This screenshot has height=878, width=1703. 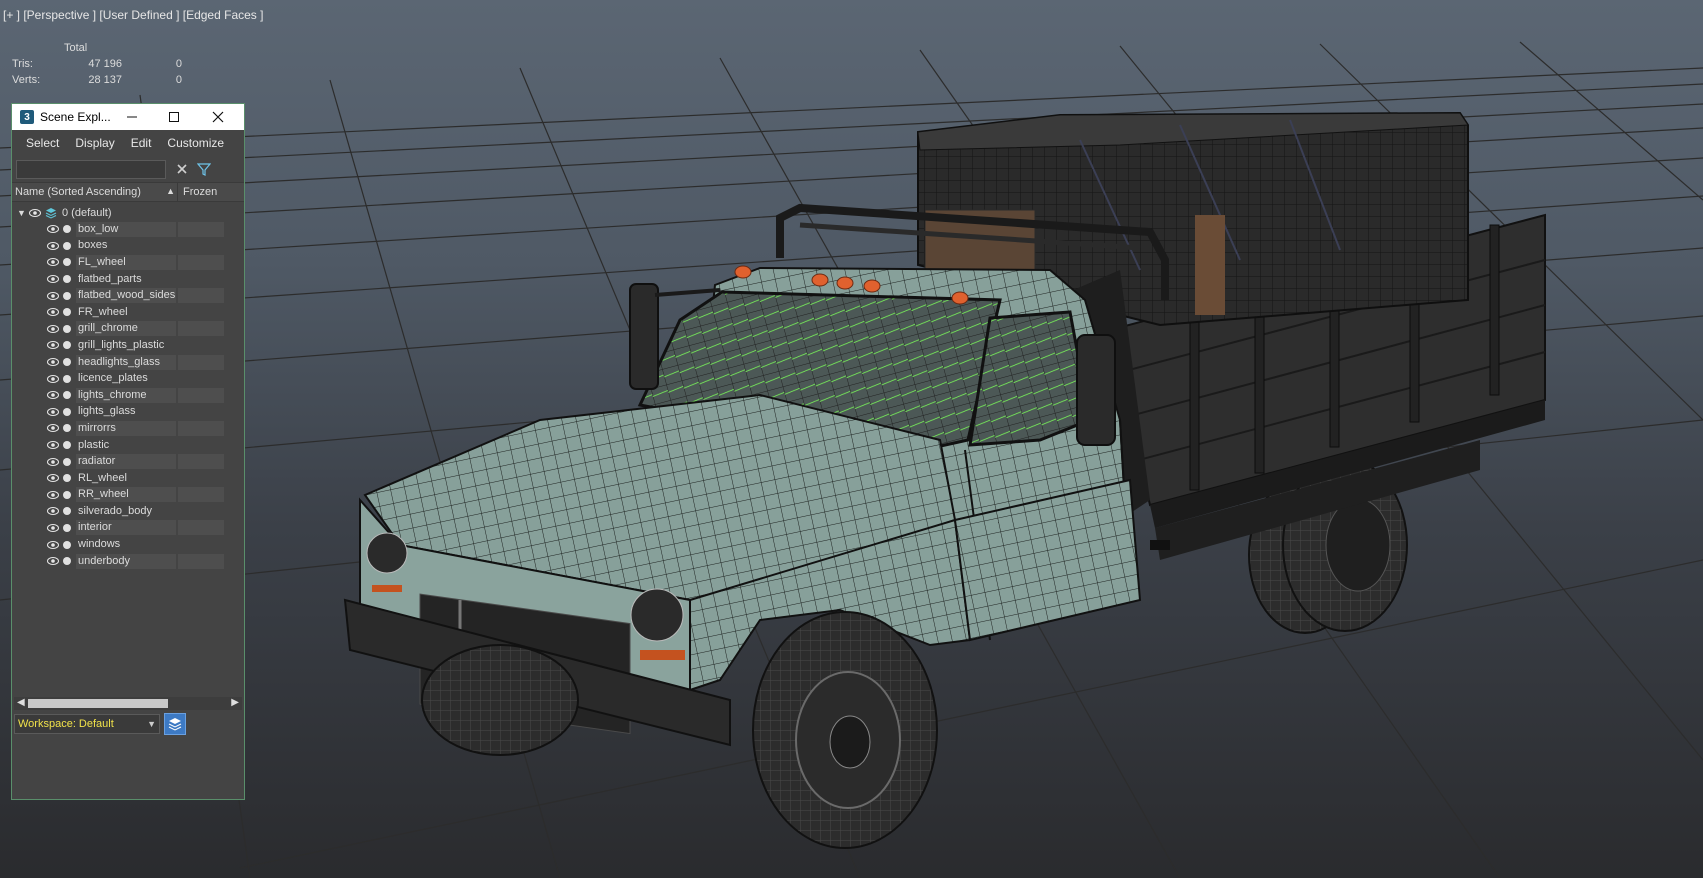 What do you see at coordinates (21, 213) in the screenshot?
I see `collapse-arrow-icon: ▼` at bounding box center [21, 213].